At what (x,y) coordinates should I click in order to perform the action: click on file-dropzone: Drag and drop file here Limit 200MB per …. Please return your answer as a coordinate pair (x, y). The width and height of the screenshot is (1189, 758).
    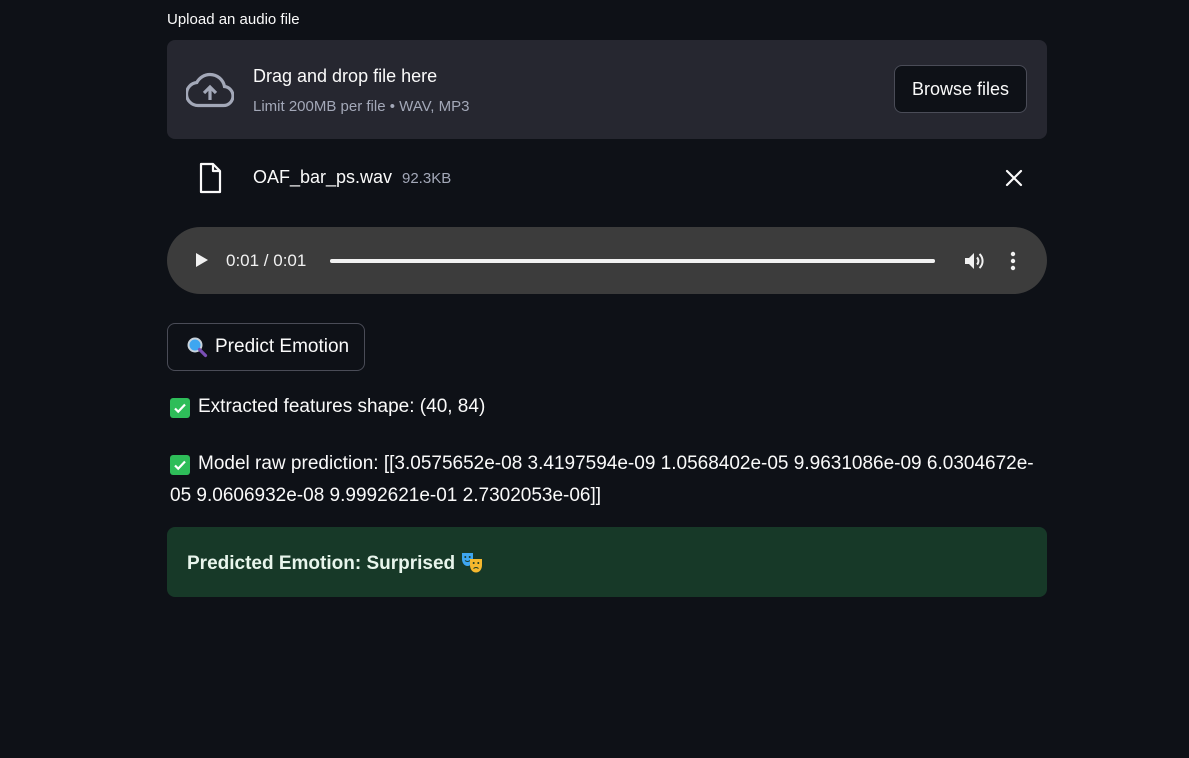
    Looking at the image, I should click on (607, 89).